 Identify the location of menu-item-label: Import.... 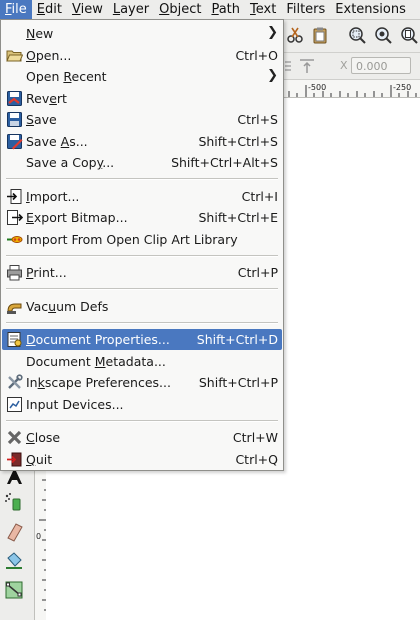
(53, 196).